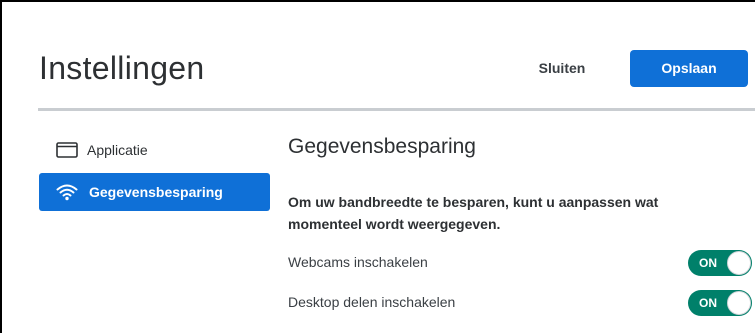  I want to click on webcams-label: Webcams inschakelen, so click(358, 262).